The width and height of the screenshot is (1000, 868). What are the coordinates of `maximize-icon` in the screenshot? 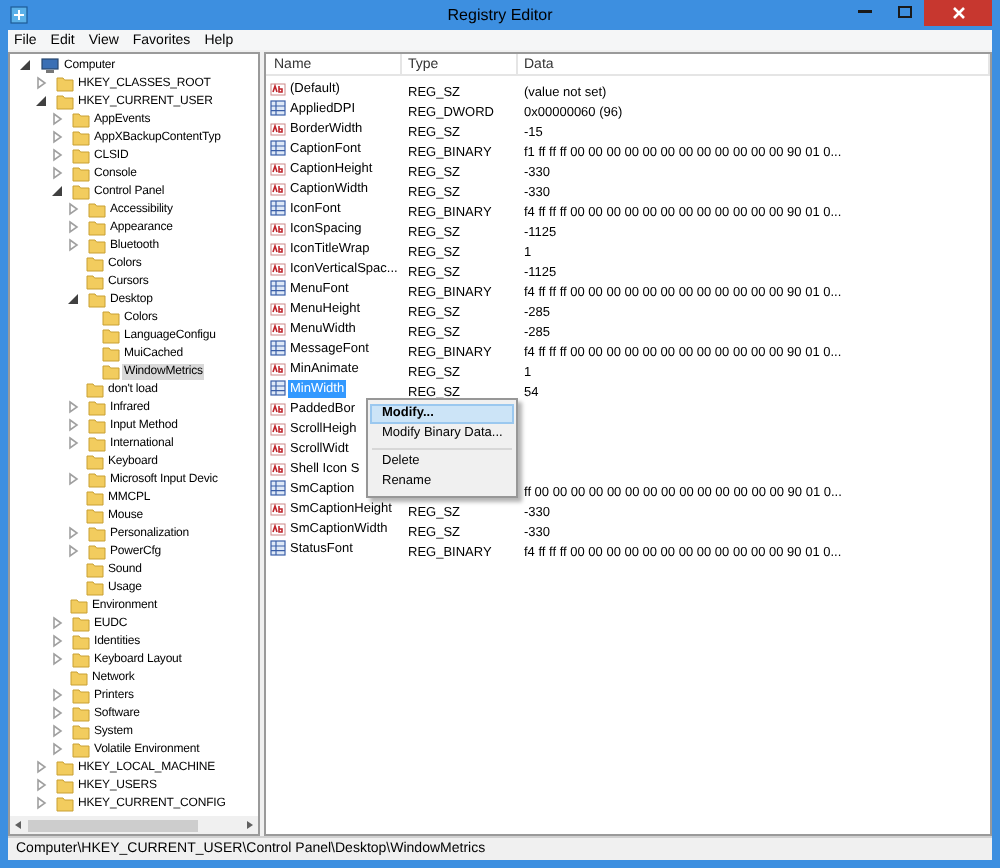 It's located at (904, 12).